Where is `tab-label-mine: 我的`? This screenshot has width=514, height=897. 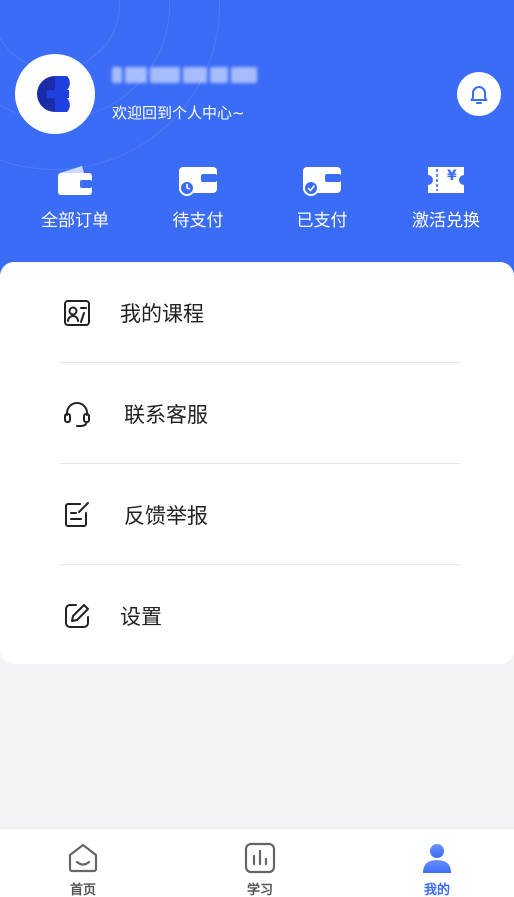
tab-label-mine: 我的 is located at coordinates (436, 890).